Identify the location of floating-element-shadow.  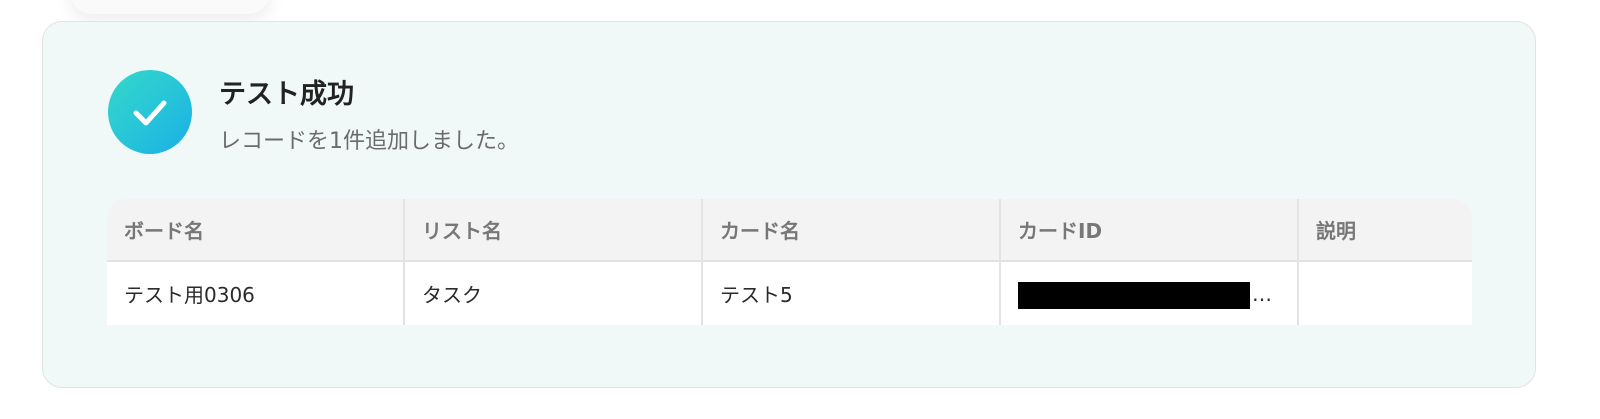
(170, 7).